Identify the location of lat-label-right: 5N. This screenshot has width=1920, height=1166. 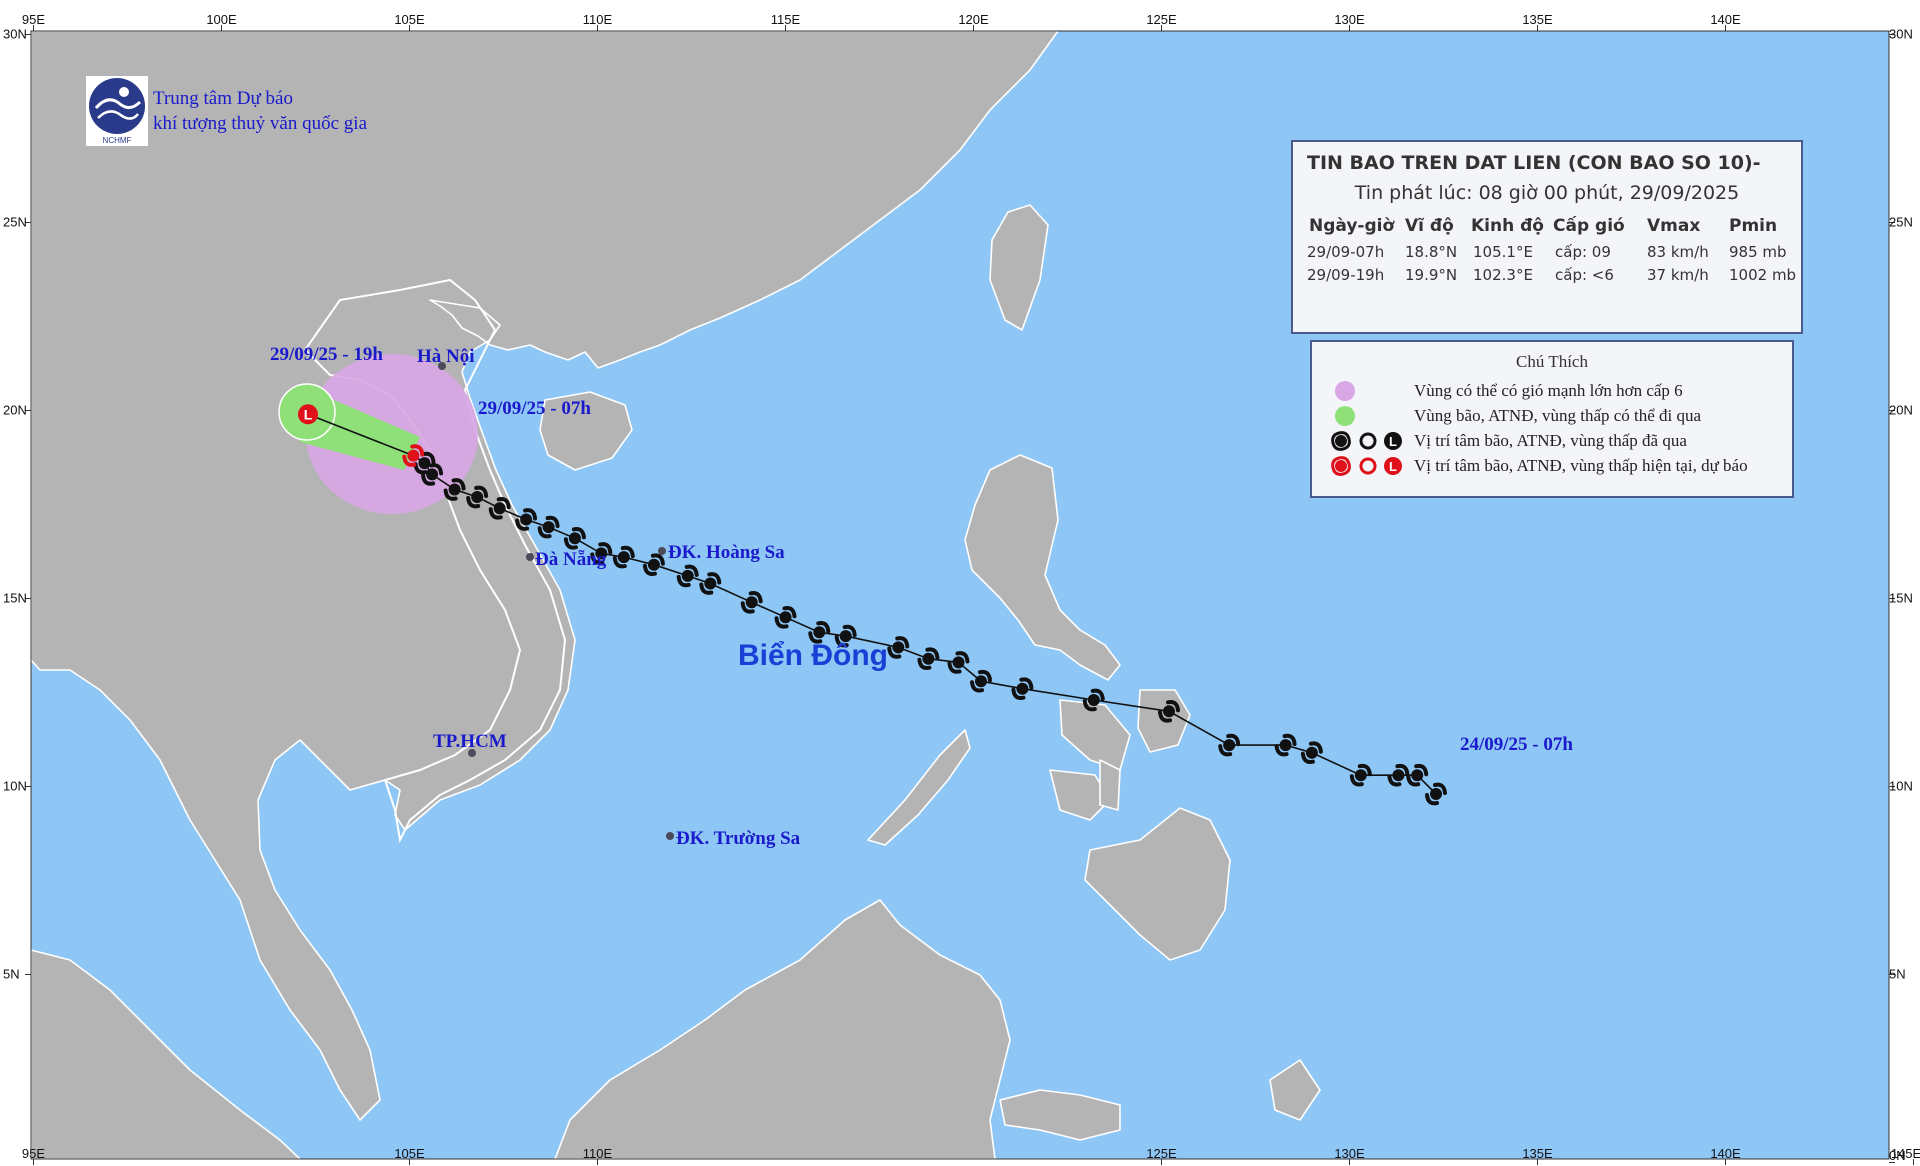
(1897, 974).